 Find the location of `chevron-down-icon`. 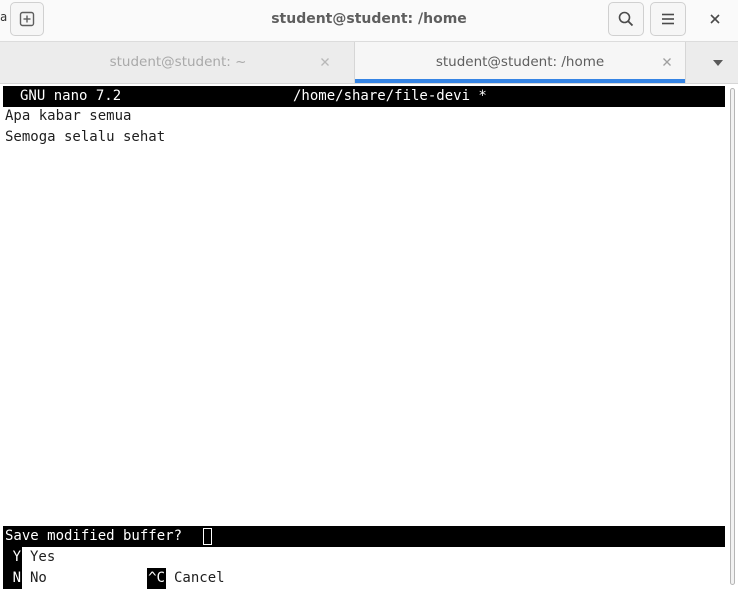

chevron-down-icon is located at coordinates (718, 63).